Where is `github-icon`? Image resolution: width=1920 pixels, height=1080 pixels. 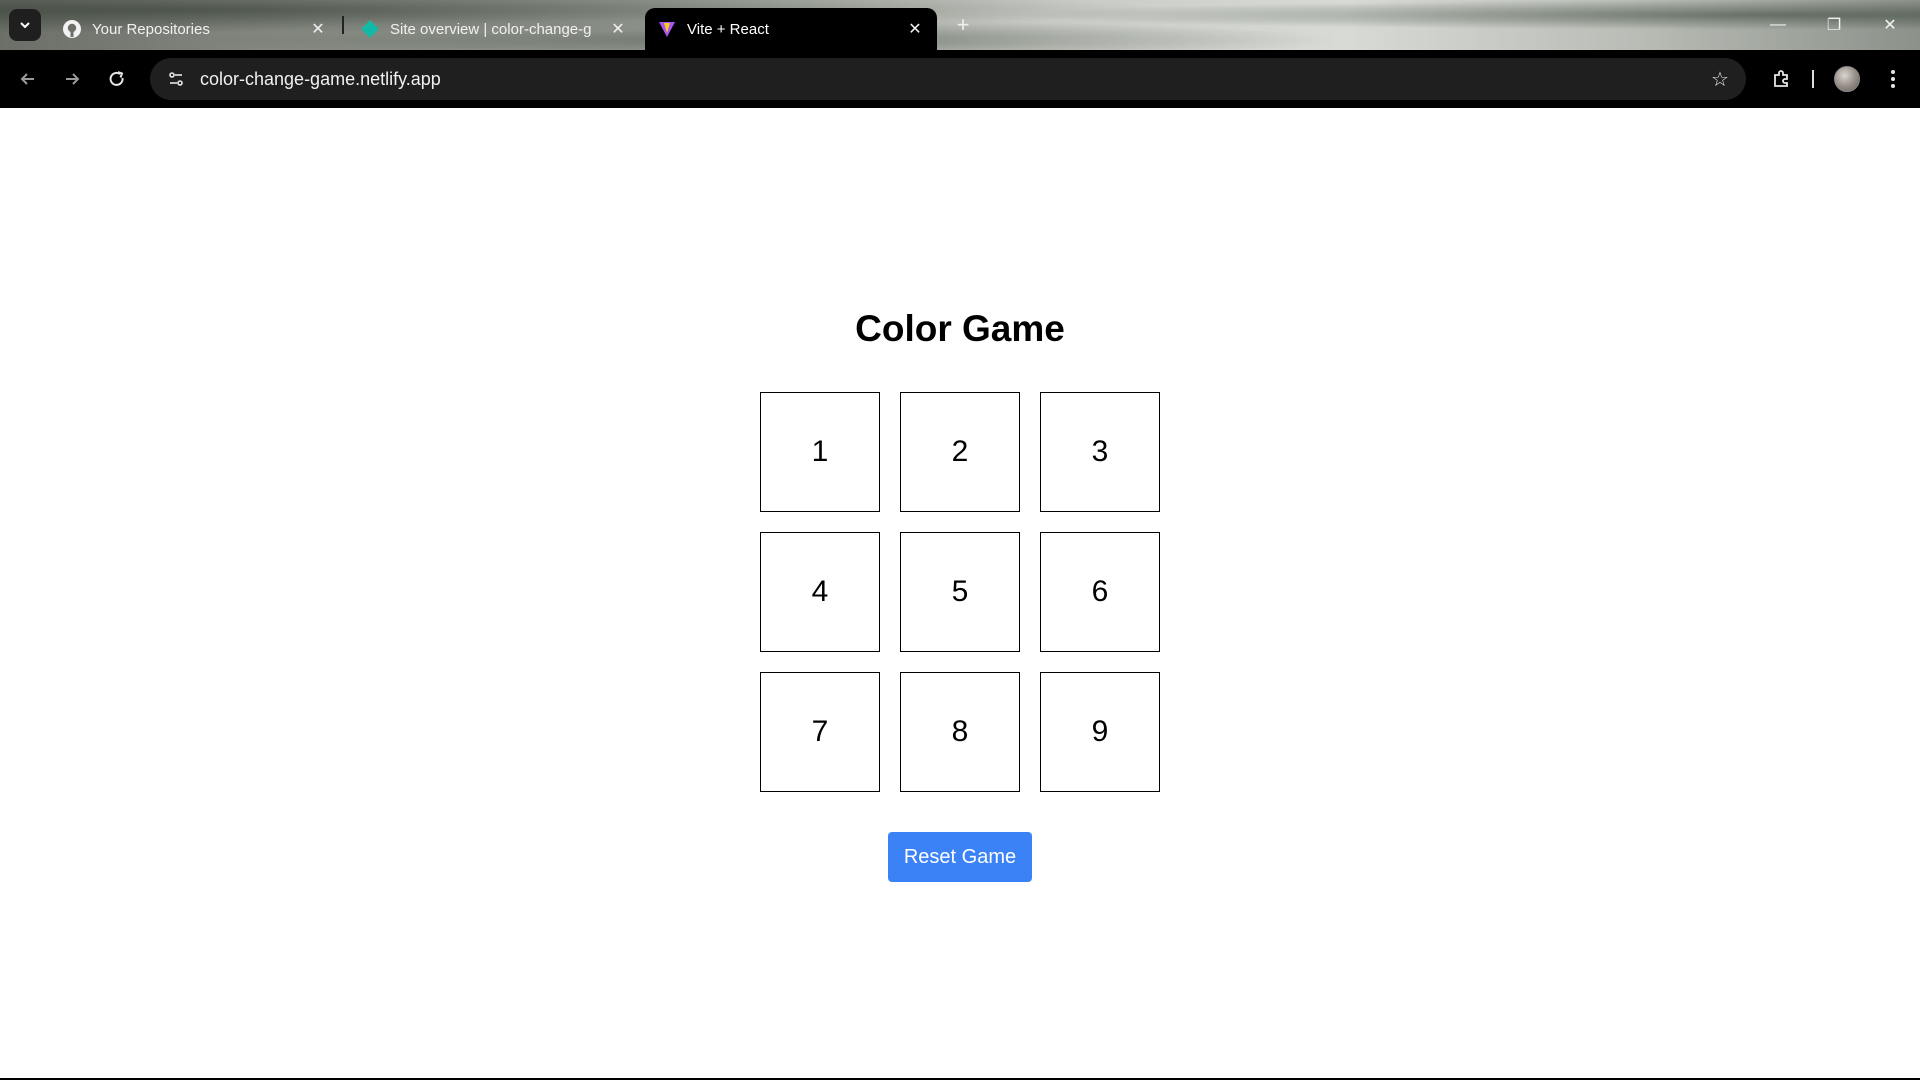 github-icon is located at coordinates (72, 29).